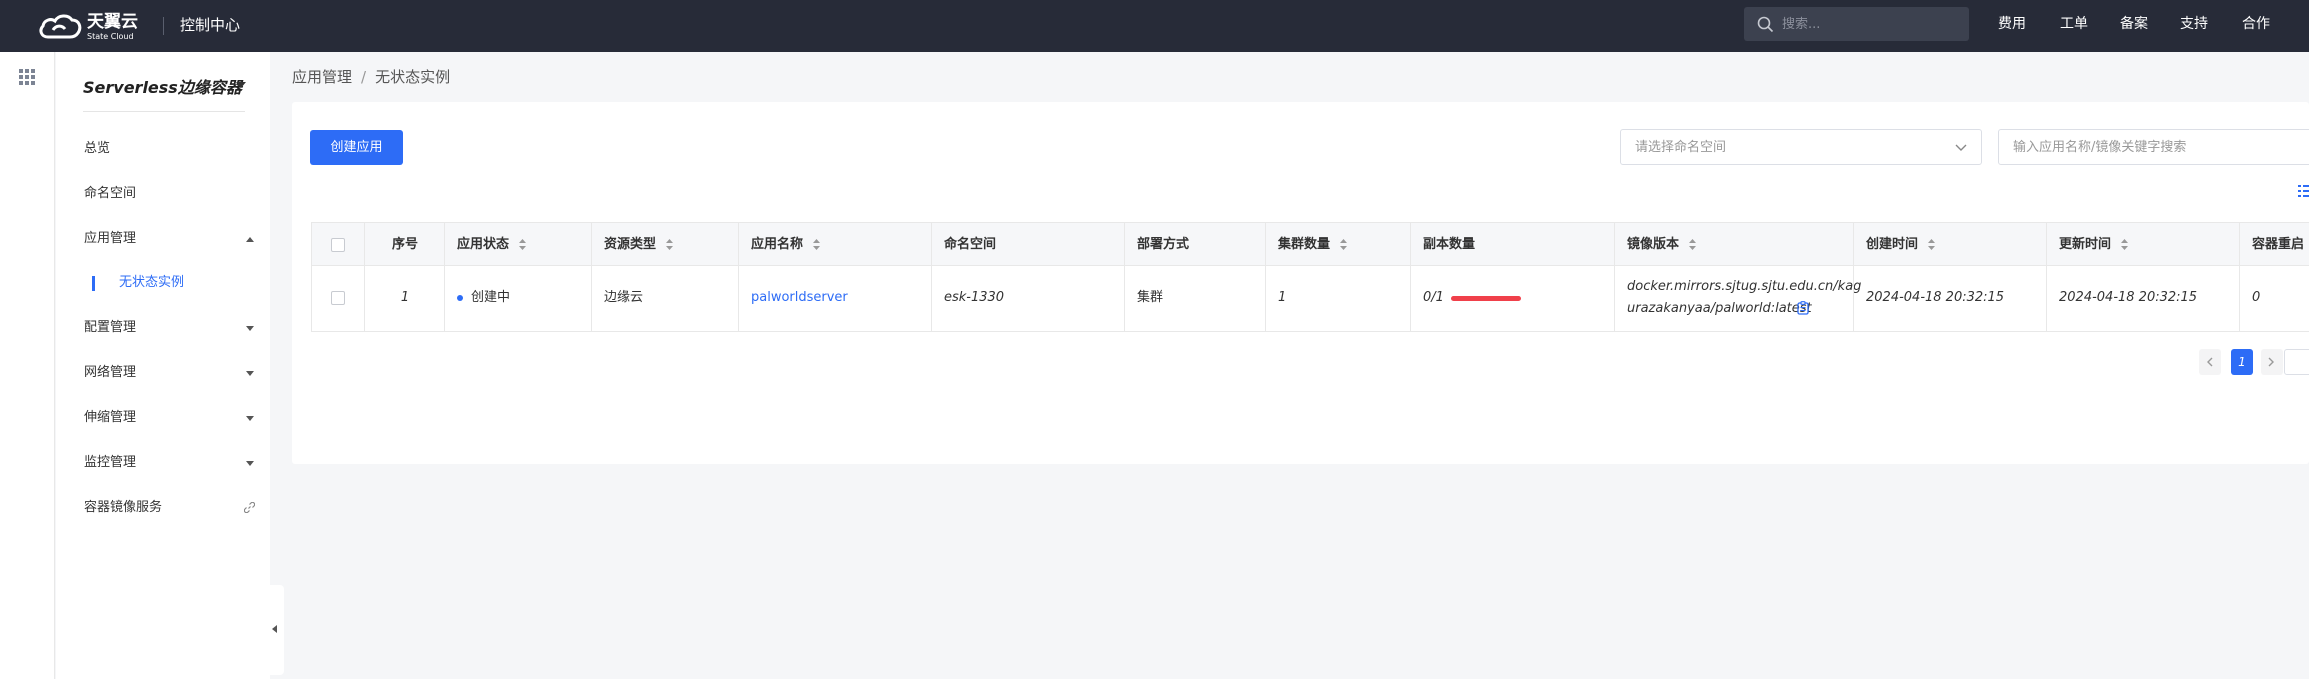 Image resolution: width=2309 pixels, height=679 pixels. What do you see at coordinates (1150, 297) in the screenshot?
I see `row-deploy-mode: 集群` at bounding box center [1150, 297].